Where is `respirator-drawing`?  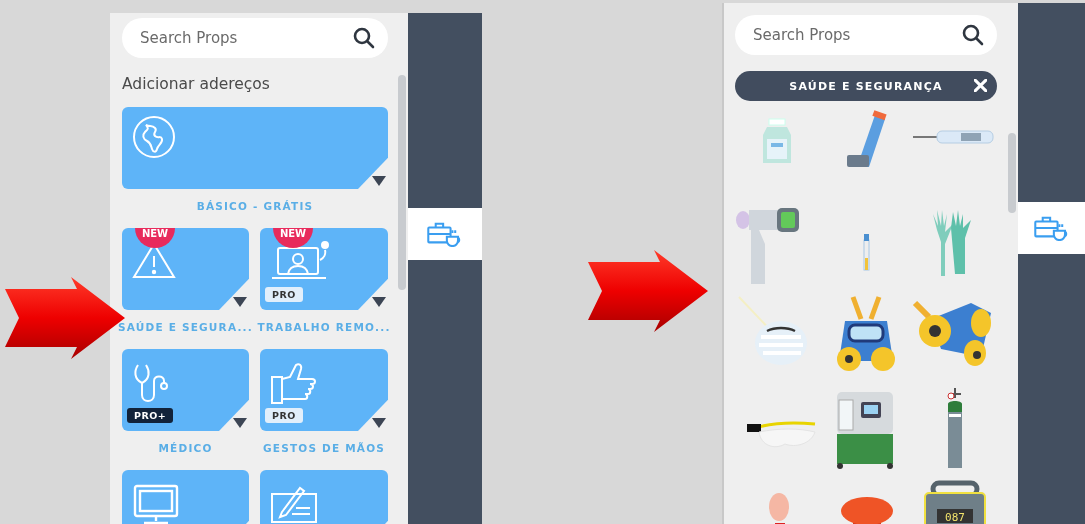 respirator-drawing is located at coordinates (951, 333).